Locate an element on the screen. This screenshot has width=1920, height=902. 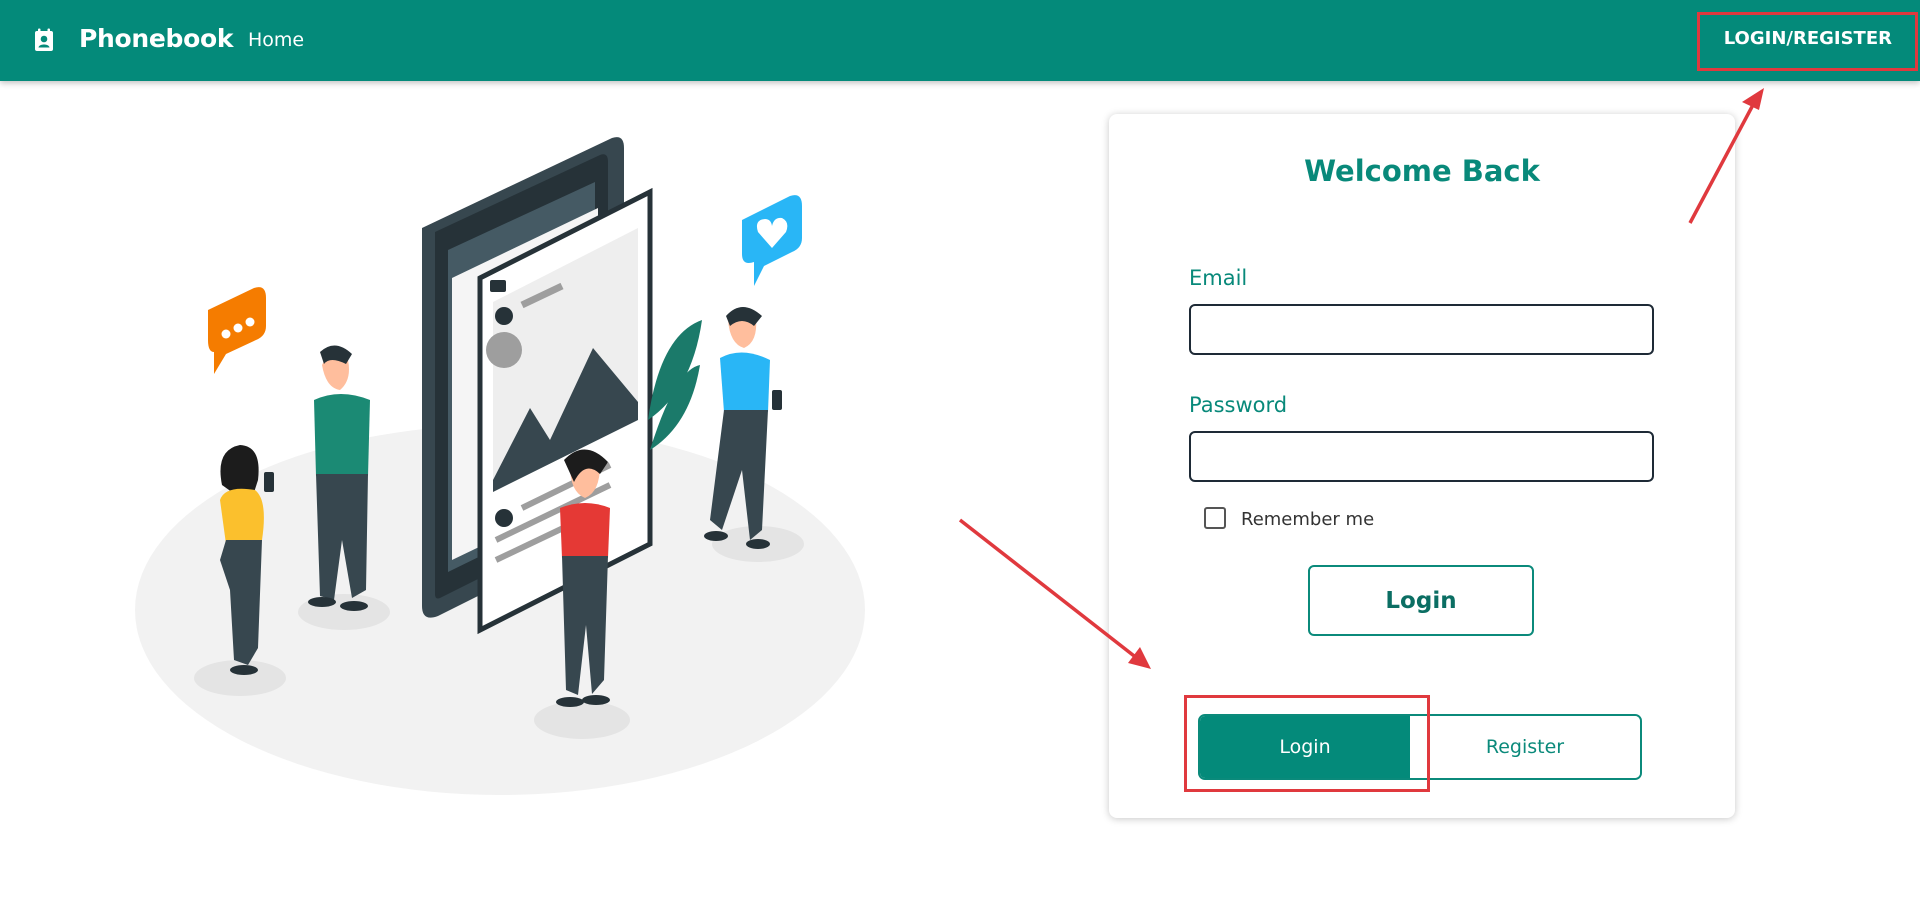
remember-me-label: Remember me is located at coordinates (1308, 519).